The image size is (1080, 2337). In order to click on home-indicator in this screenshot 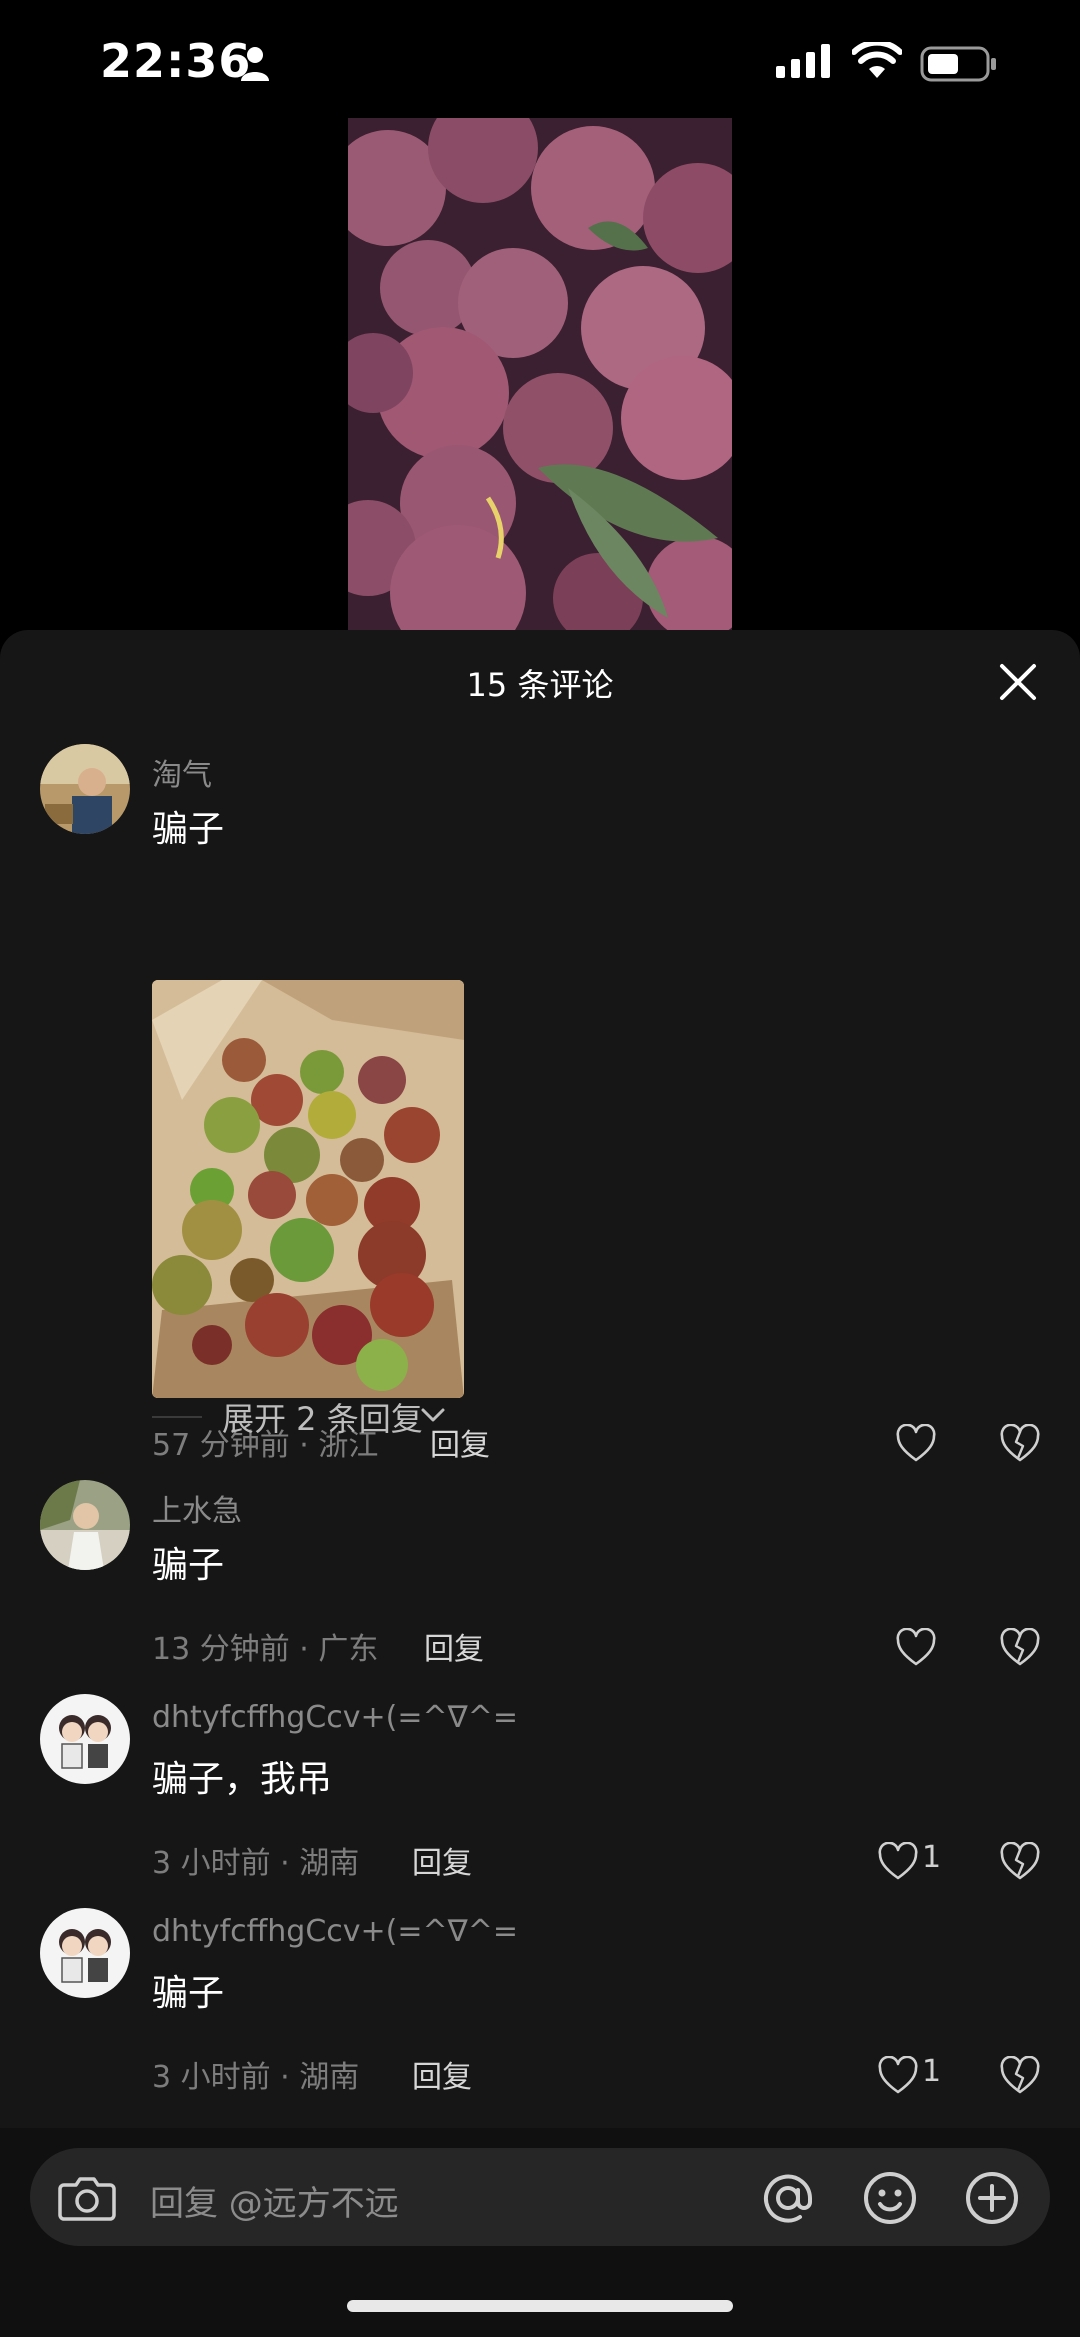, I will do `click(540, 2306)`.